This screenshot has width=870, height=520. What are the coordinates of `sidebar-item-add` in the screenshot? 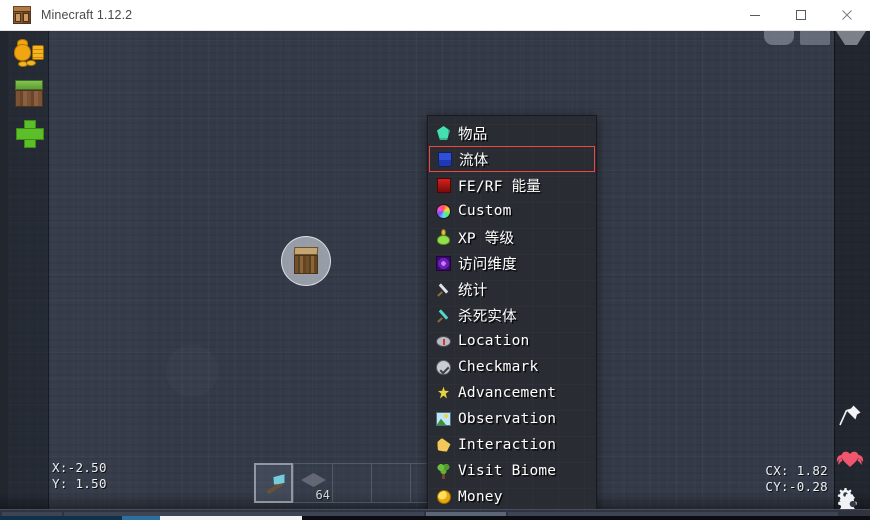 It's located at (29, 133).